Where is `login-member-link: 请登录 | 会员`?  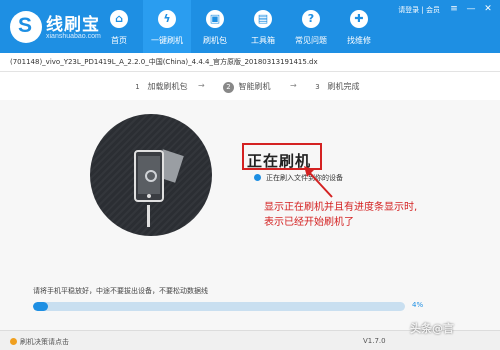 login-member-link: 请登录 | 会员 is located at coordinates (419, 10).